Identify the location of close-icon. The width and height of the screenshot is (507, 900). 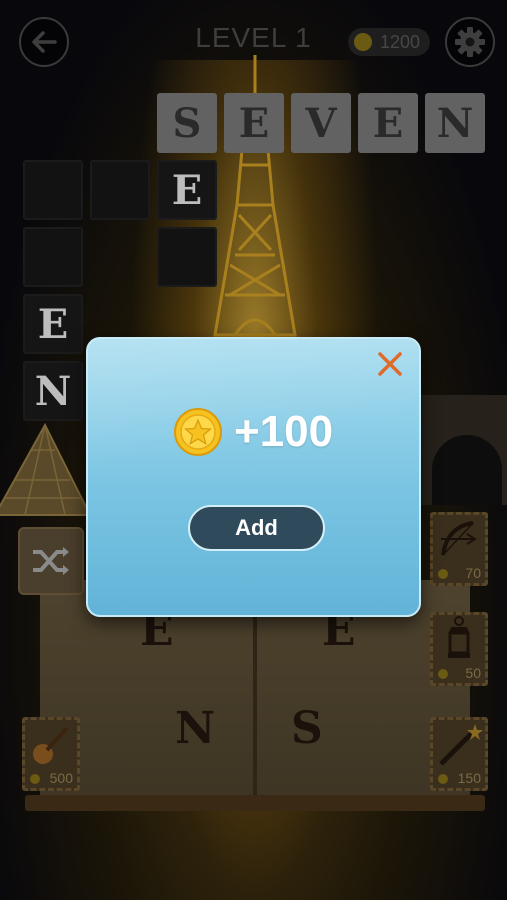
(390, 364).